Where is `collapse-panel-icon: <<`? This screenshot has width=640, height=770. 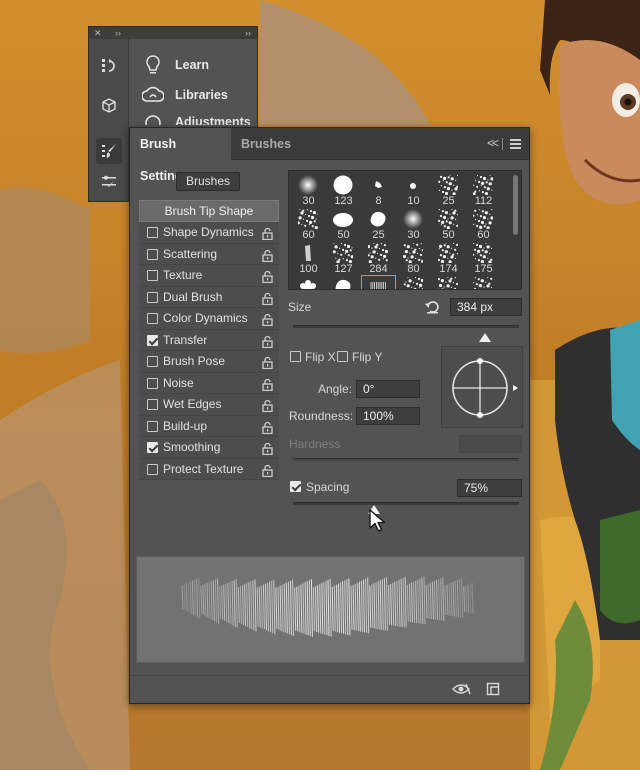
collapse-panel-icon: << is located at coordinates (493, 143).